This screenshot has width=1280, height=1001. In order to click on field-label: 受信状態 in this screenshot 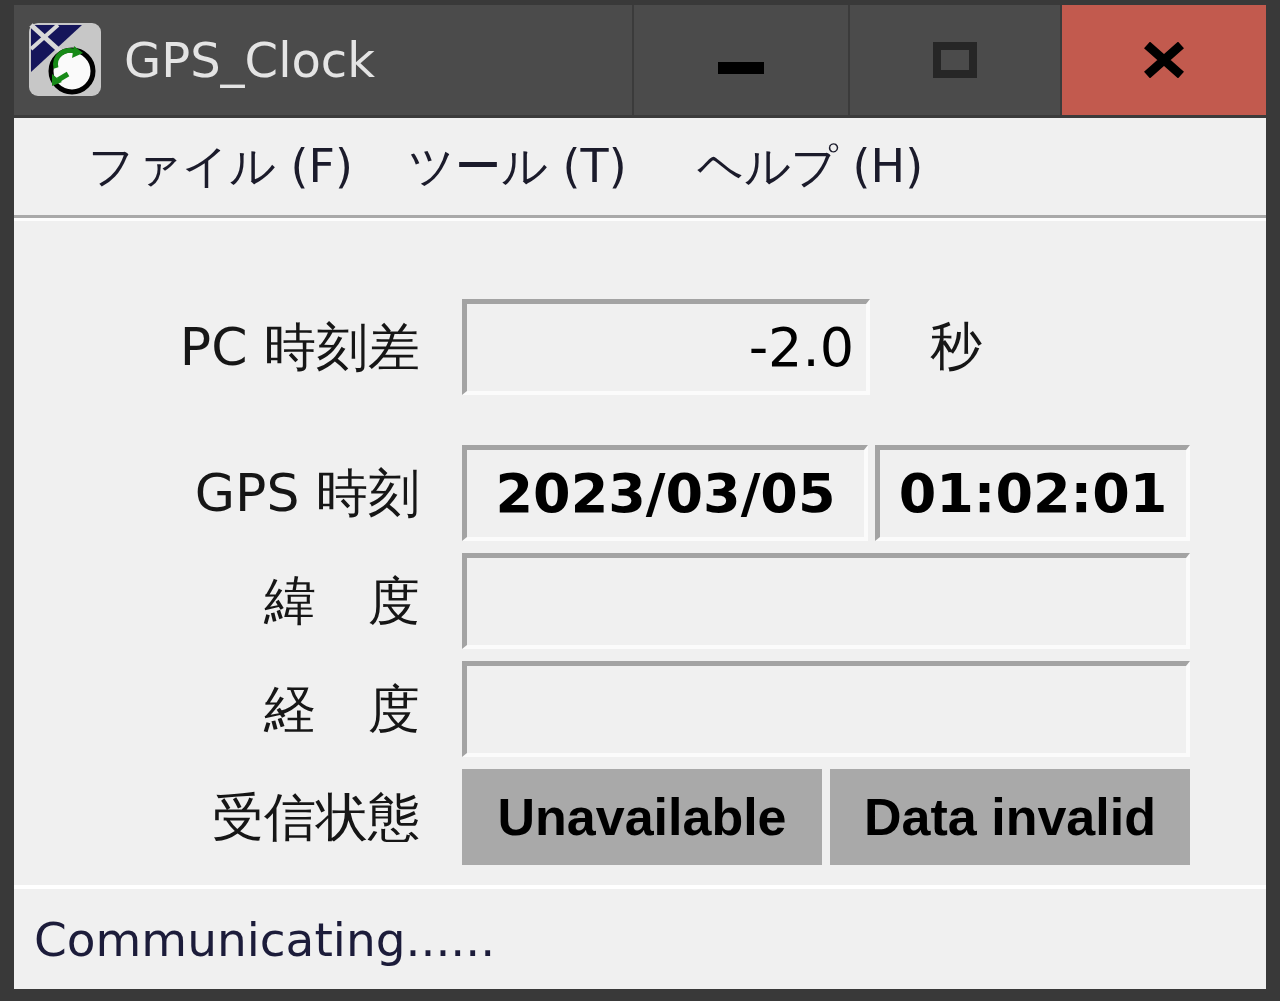, I will do `click(315, 817)`.